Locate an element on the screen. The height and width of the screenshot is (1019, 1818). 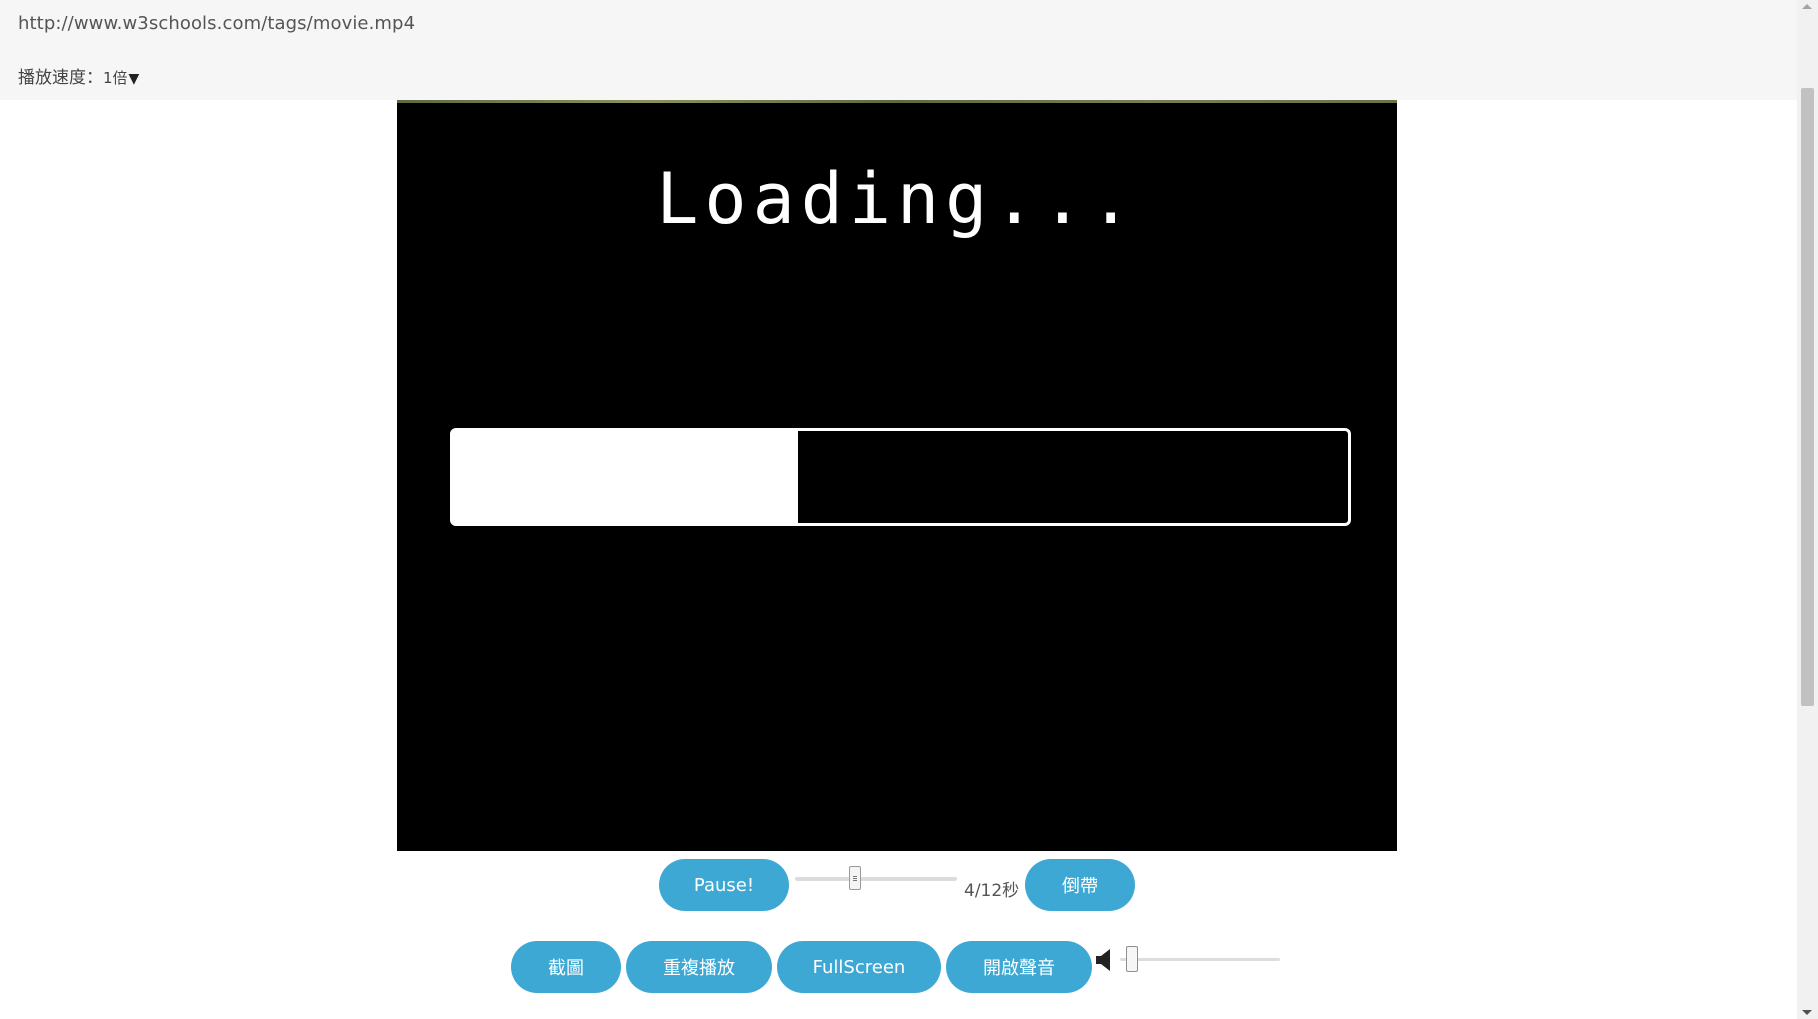
page-scrollbar is located at coordinates (1807, 509).